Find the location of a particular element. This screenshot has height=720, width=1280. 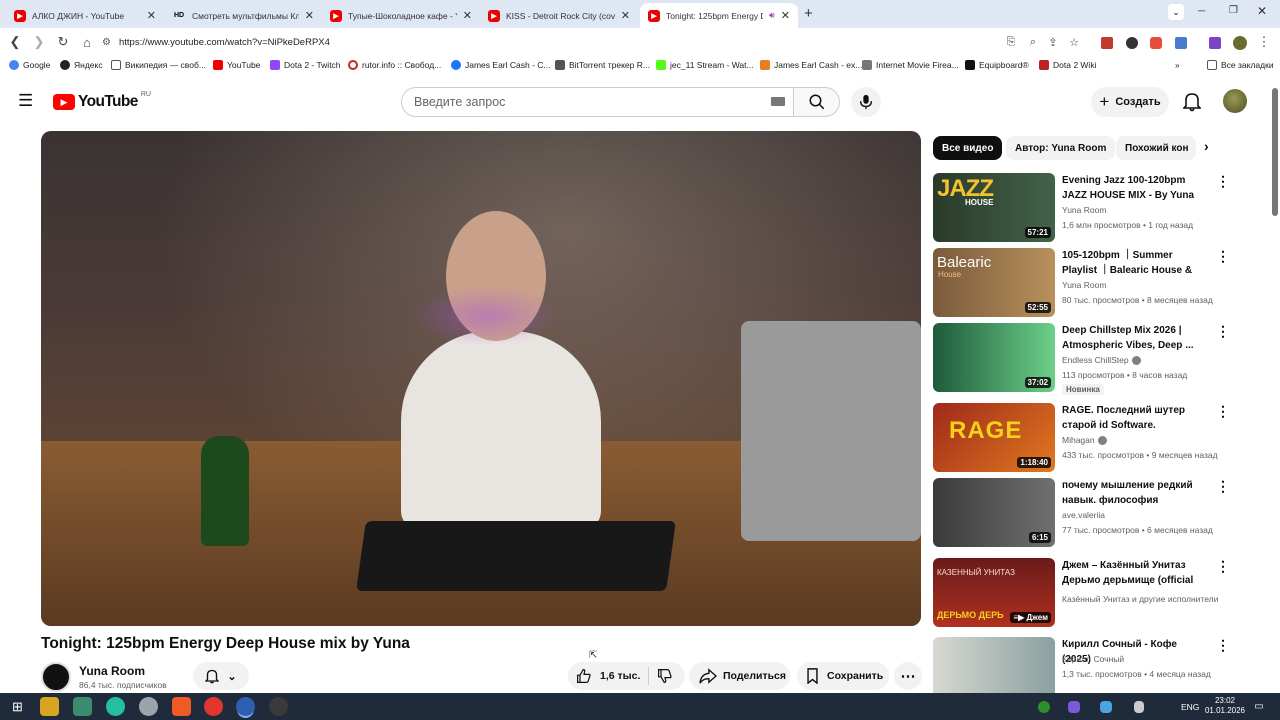

file-explorer-icon is located at coordinates (49, 706).